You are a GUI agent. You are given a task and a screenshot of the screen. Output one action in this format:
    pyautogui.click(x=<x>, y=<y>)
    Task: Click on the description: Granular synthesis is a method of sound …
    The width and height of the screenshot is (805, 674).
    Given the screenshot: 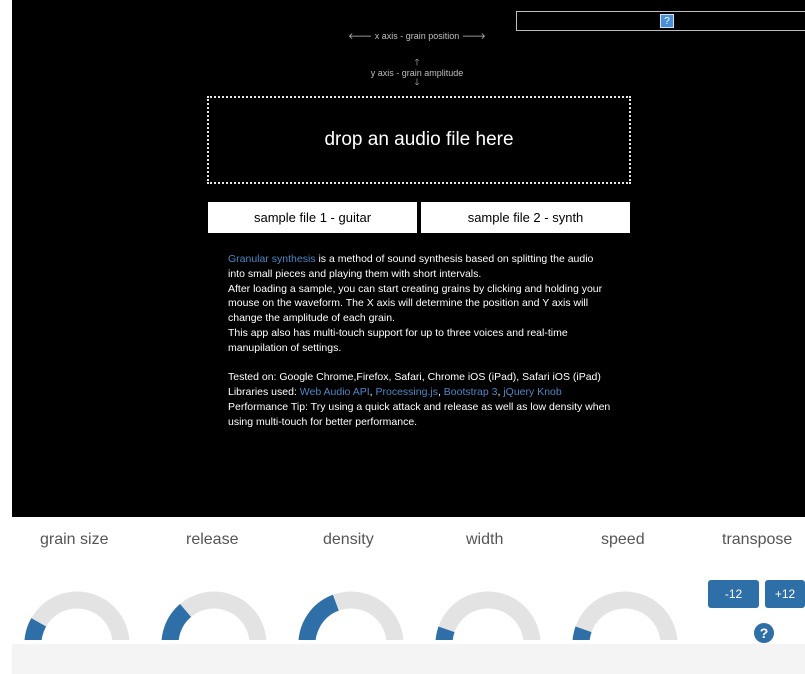 What is the action you would take?
    pyautogui.click(x=420, y=341)
    